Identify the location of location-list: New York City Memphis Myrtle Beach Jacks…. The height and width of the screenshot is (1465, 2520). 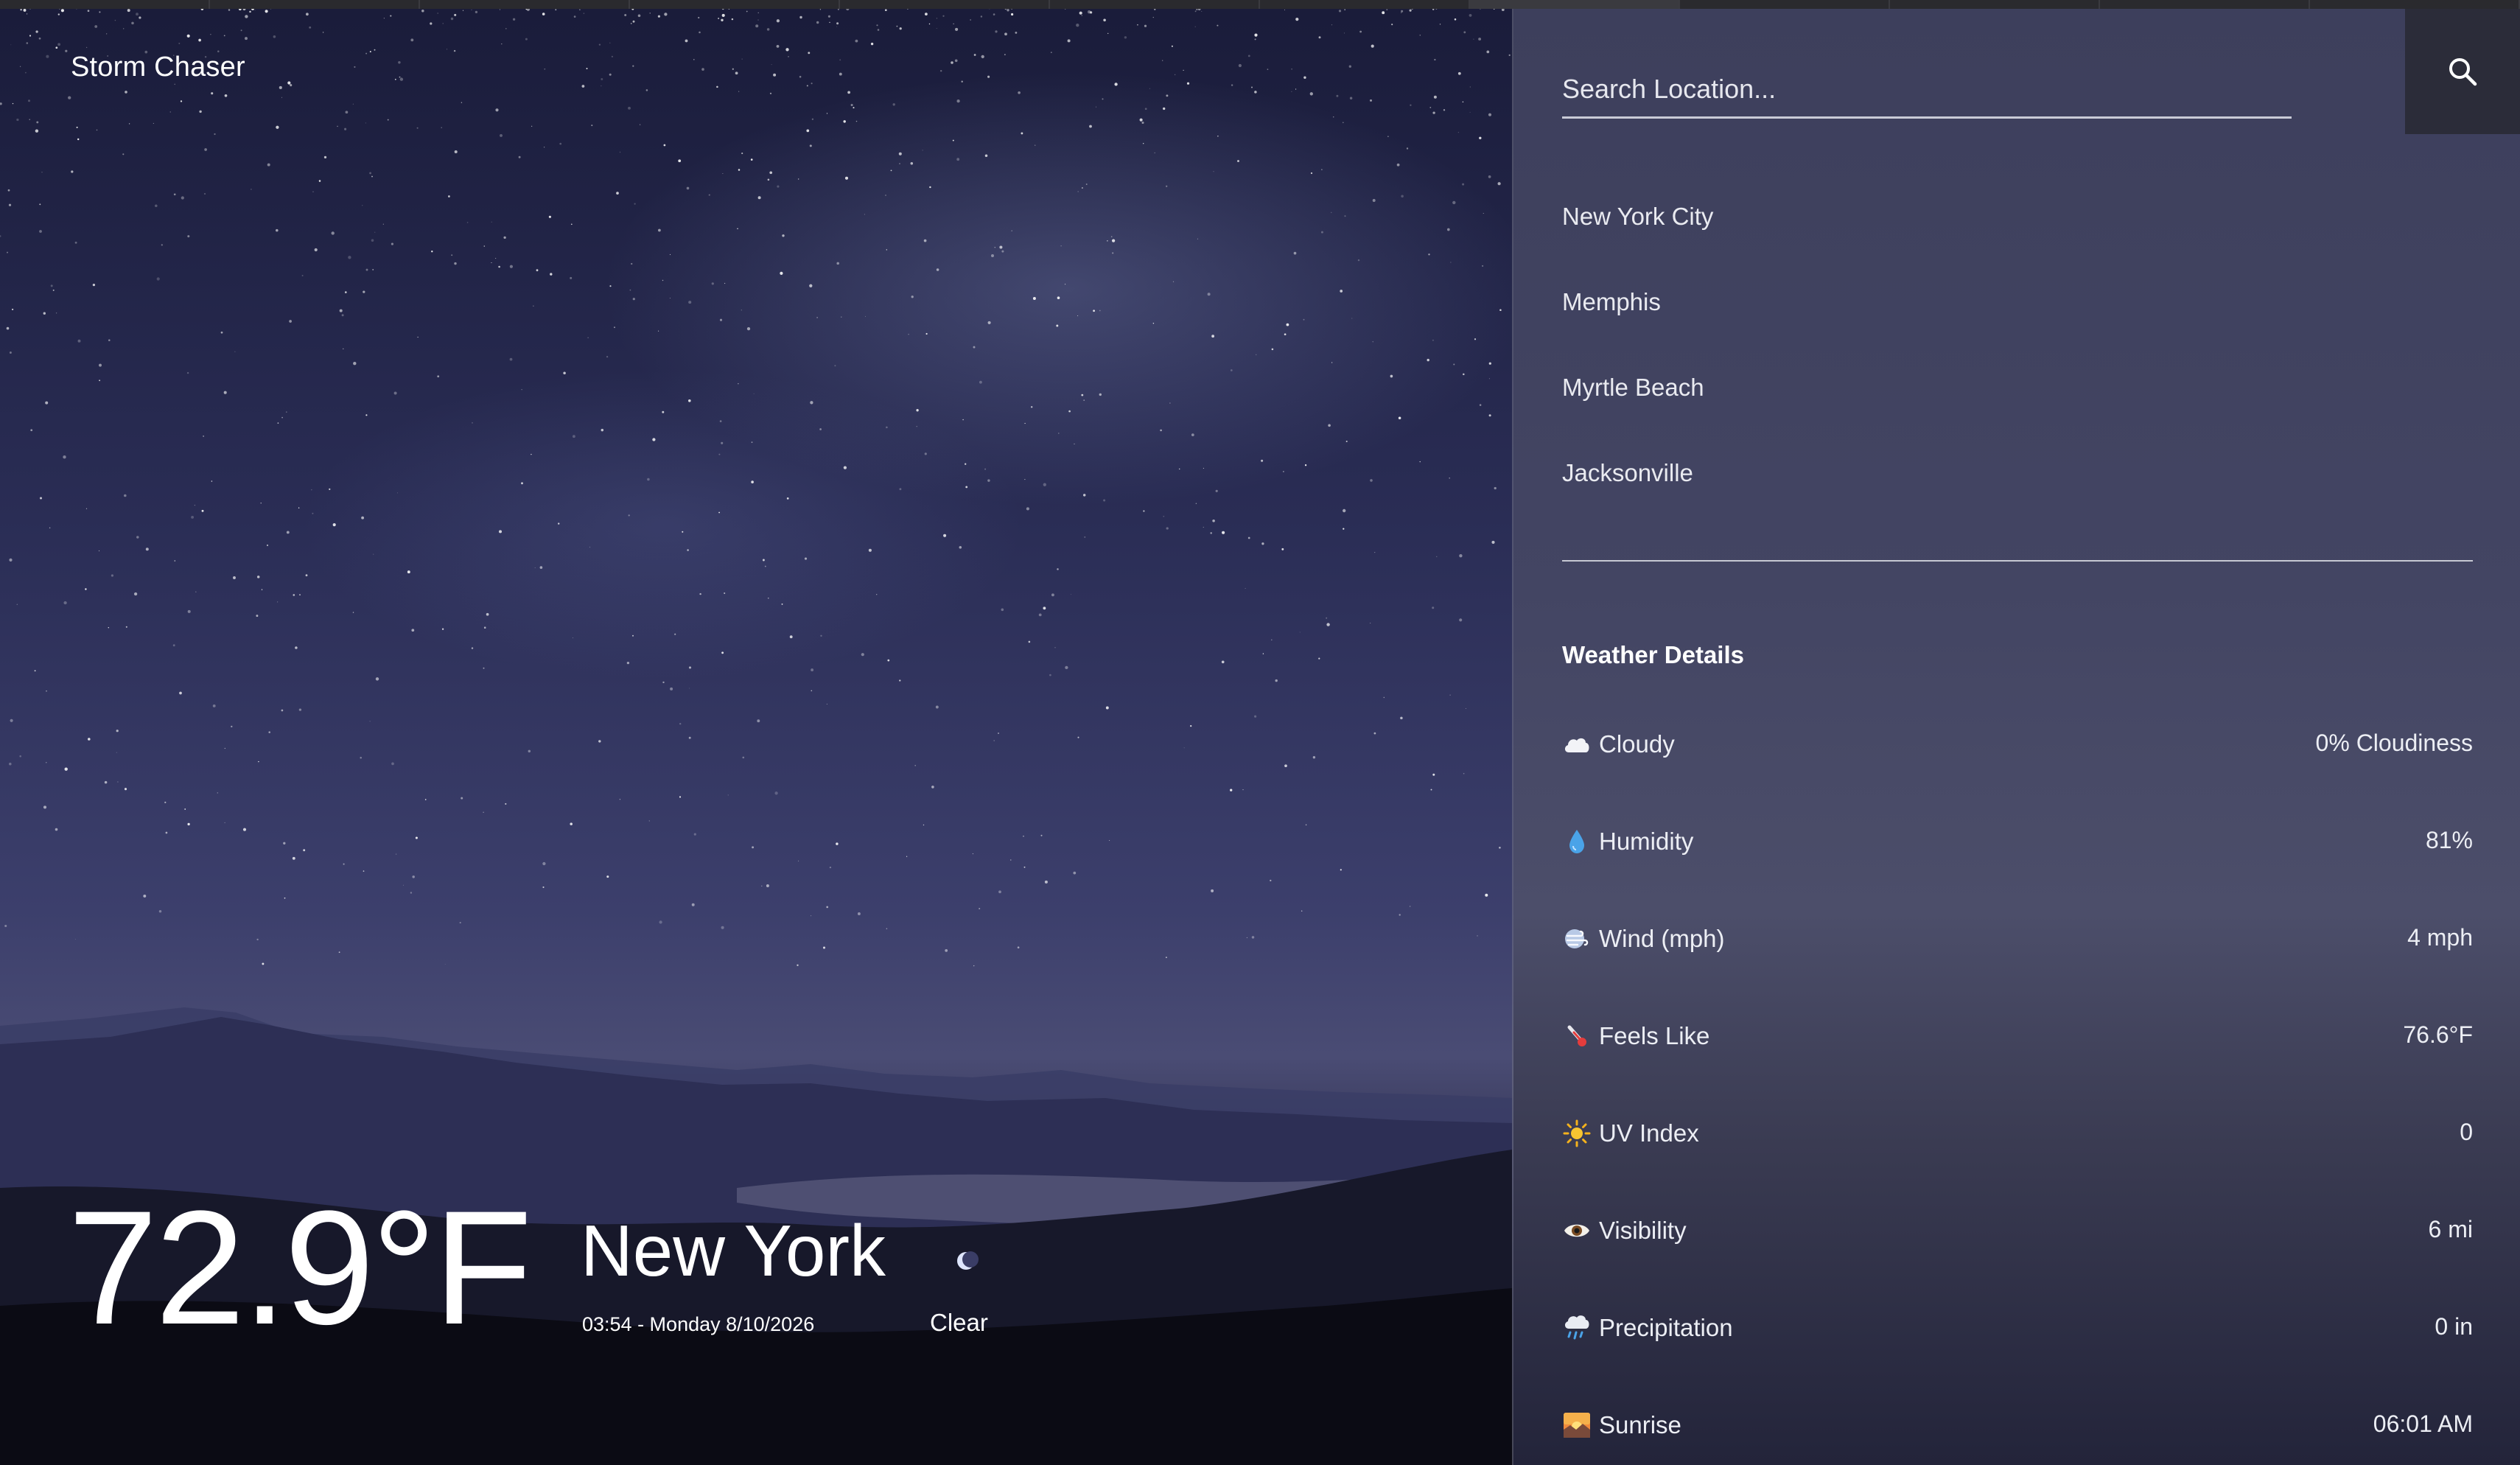
(2017, 370).